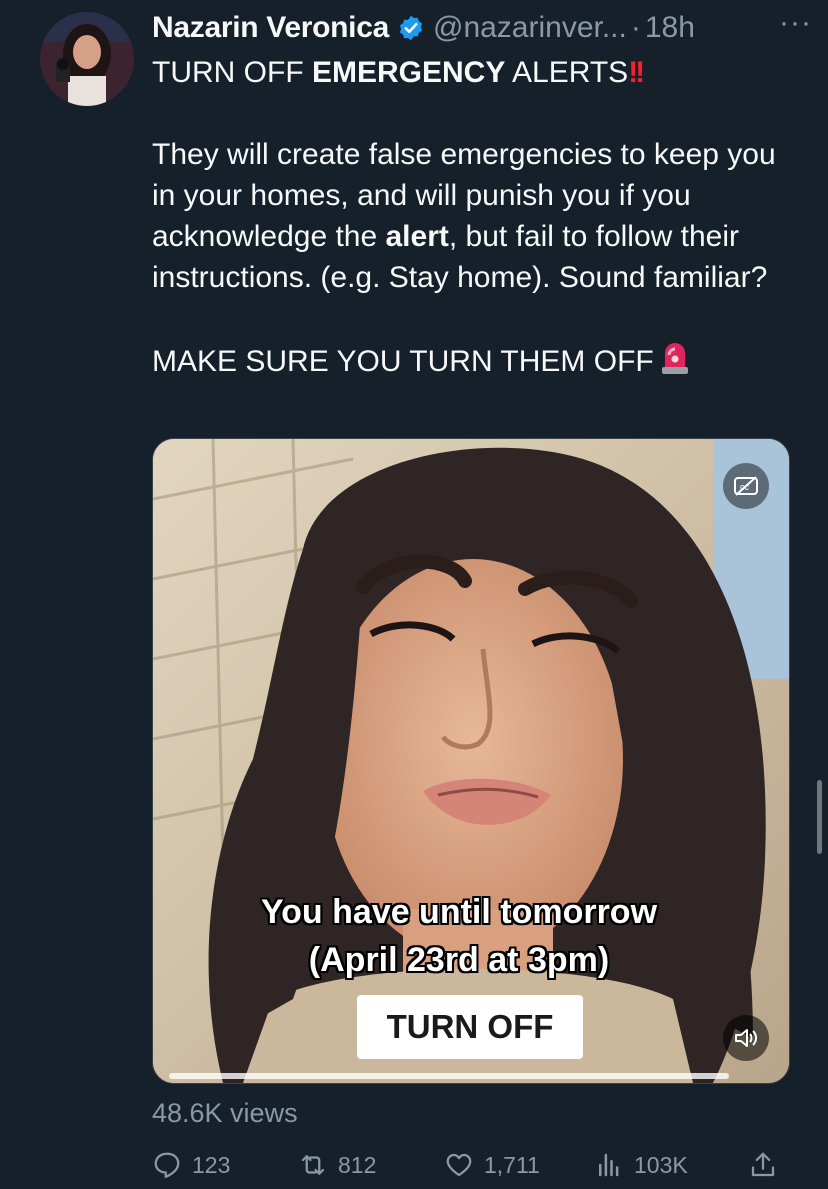  I want to click on retweet-button: 812, so click(337, 1165).